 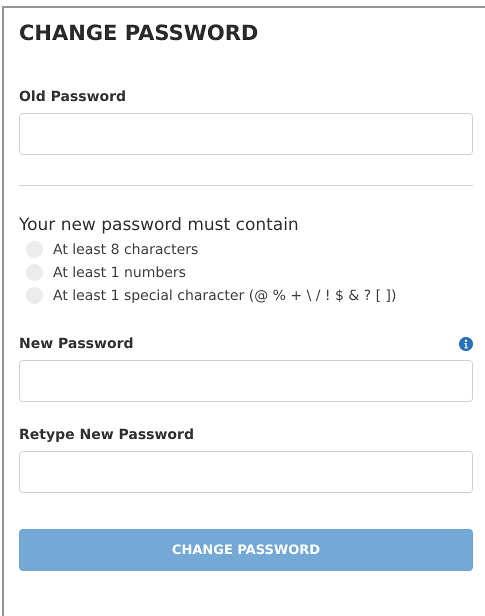 I want to click on field-label: New Password, so click(x=76, y=344).